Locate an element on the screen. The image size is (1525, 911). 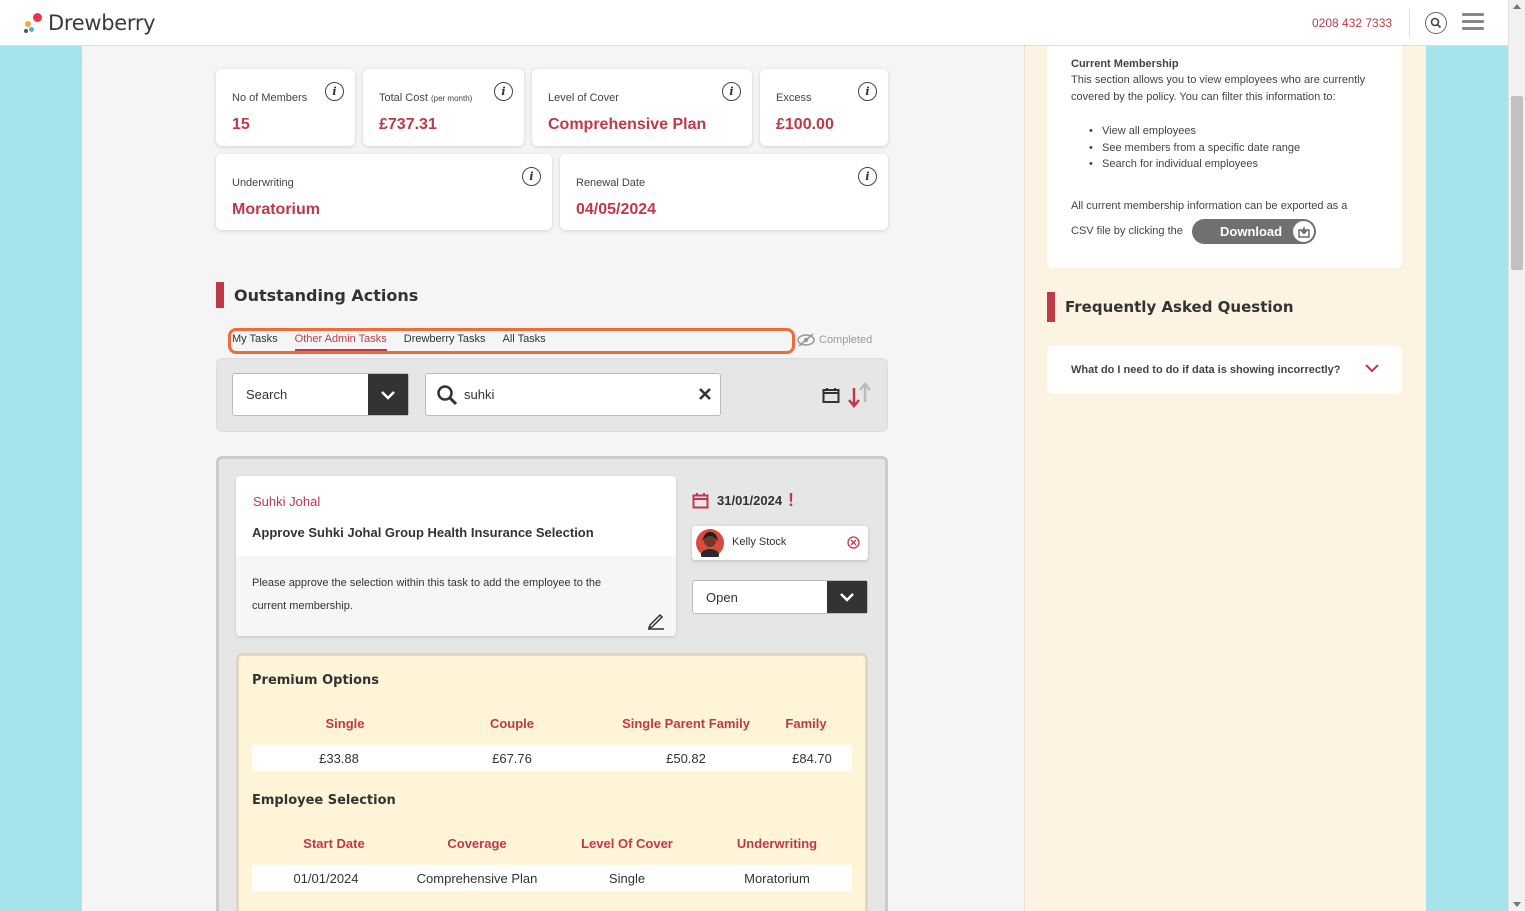
search-input: suhki is located at coordinates (573, 394).